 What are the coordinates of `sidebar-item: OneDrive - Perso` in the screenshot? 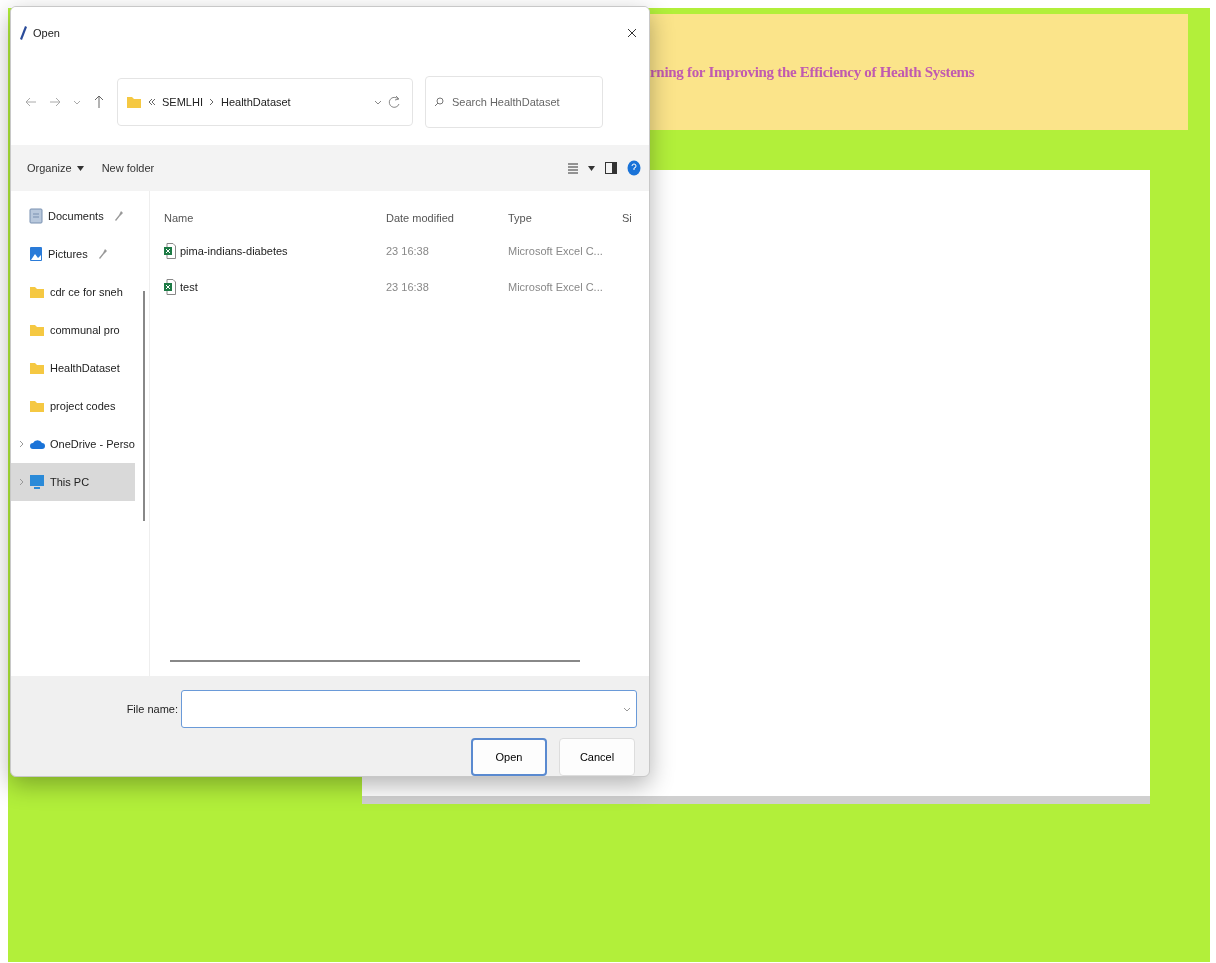 It's located at (73, 444).